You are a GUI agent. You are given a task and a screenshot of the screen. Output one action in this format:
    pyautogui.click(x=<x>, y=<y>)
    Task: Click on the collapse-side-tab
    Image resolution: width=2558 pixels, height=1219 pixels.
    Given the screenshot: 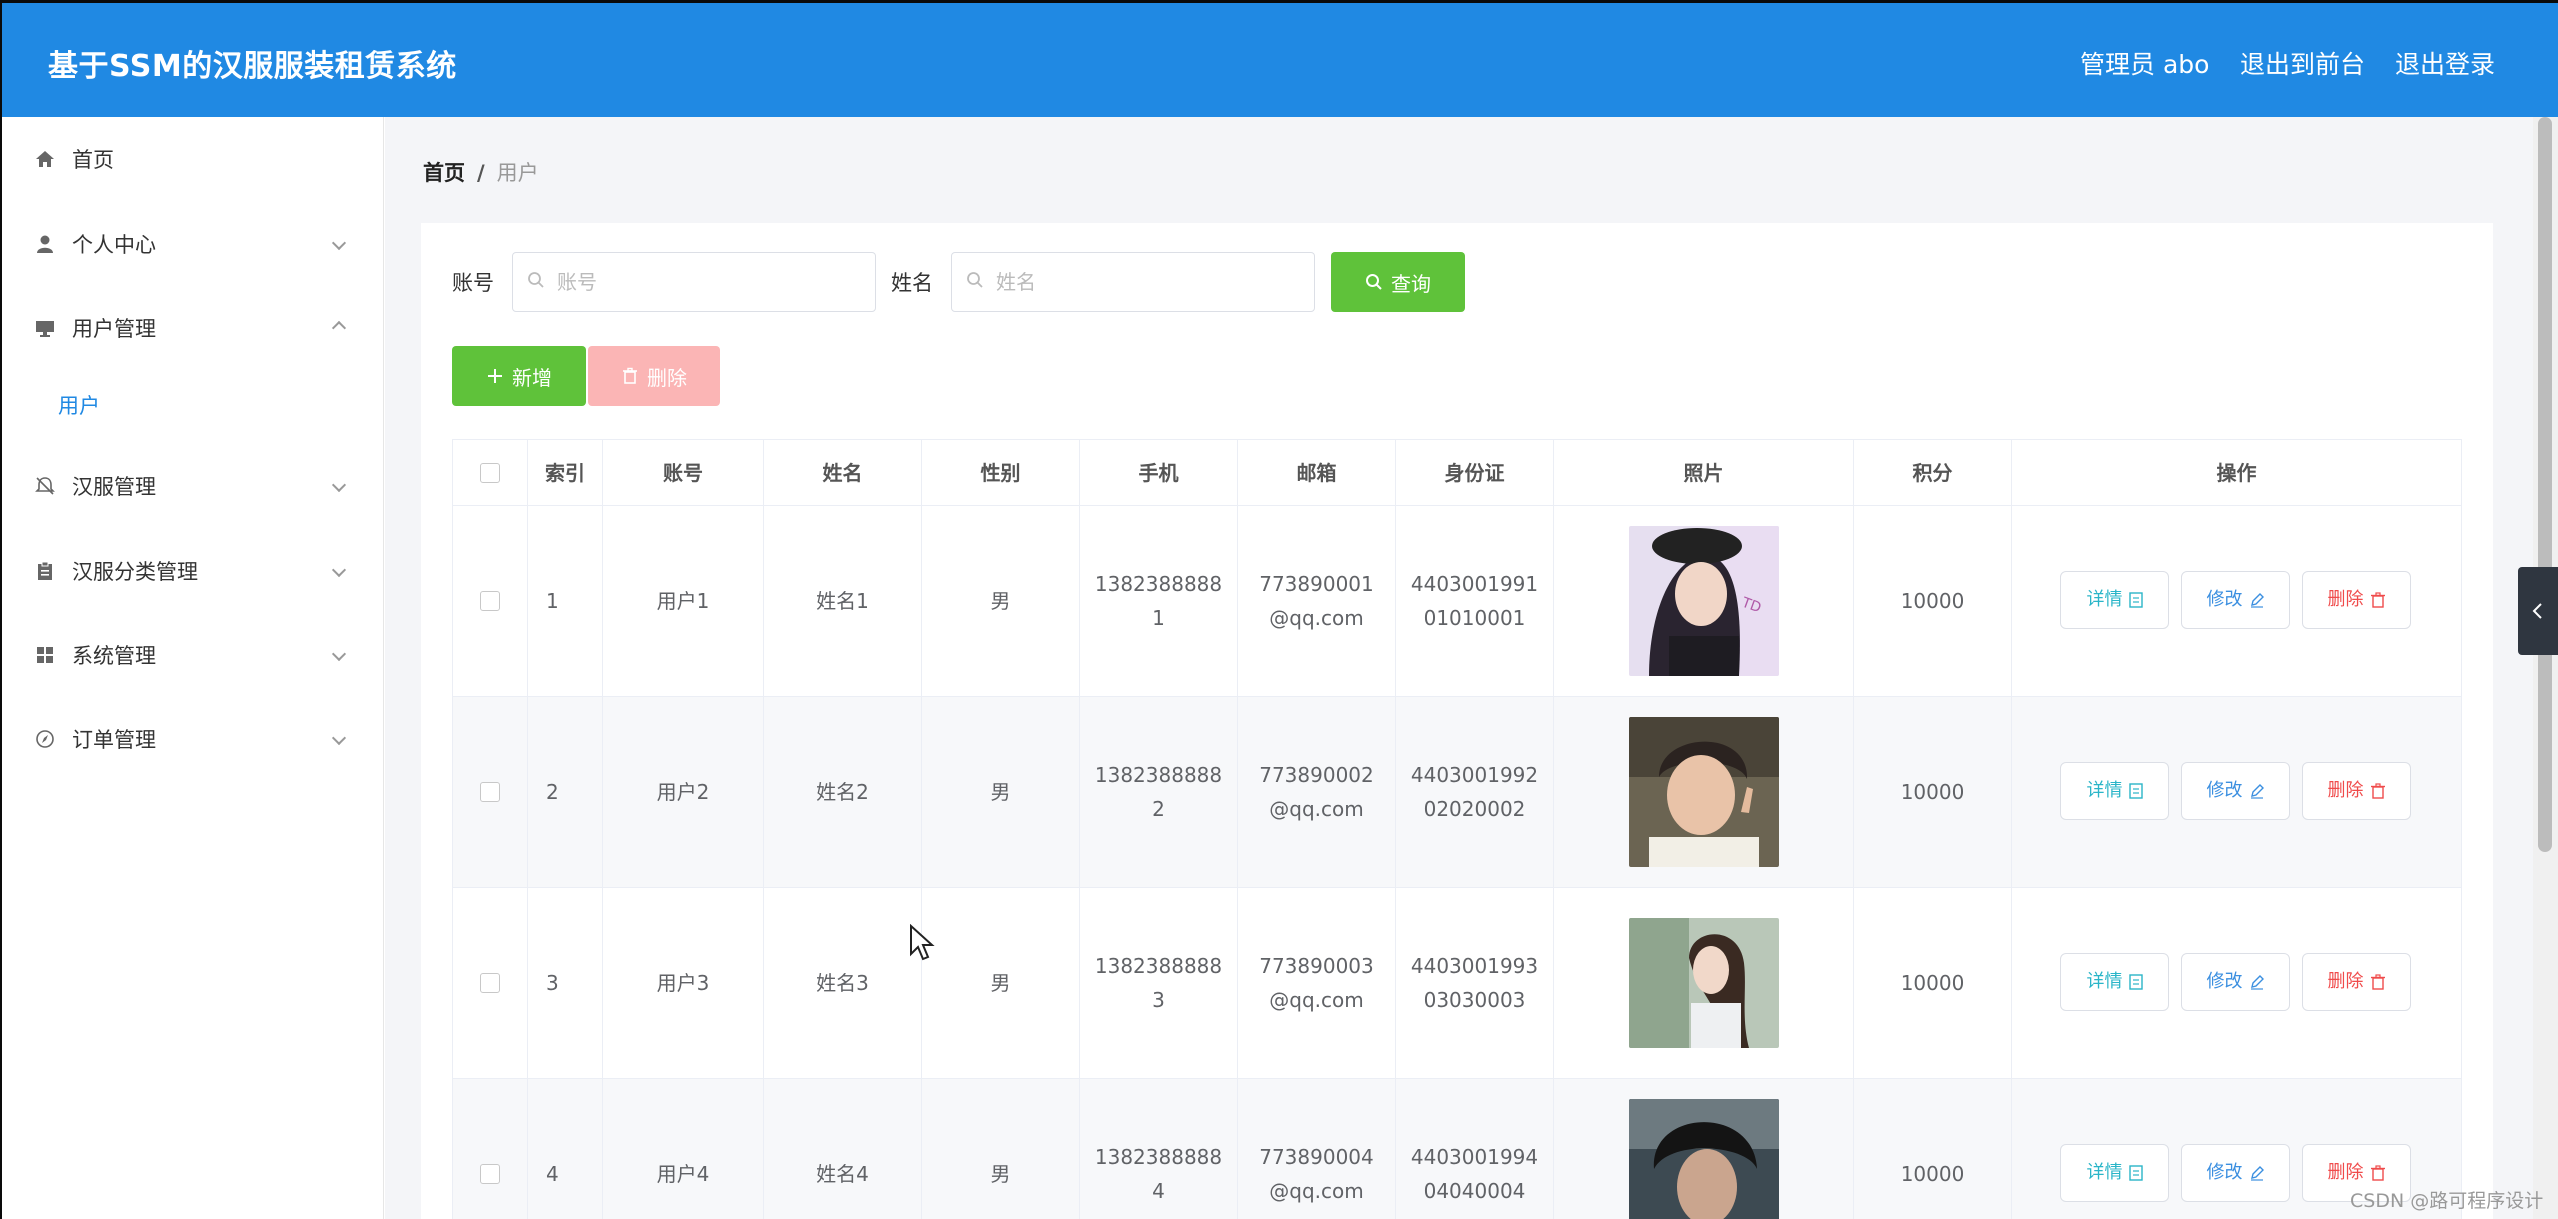 What is the action you would take?
    pyautogui.click(x=2538, y=611)
    